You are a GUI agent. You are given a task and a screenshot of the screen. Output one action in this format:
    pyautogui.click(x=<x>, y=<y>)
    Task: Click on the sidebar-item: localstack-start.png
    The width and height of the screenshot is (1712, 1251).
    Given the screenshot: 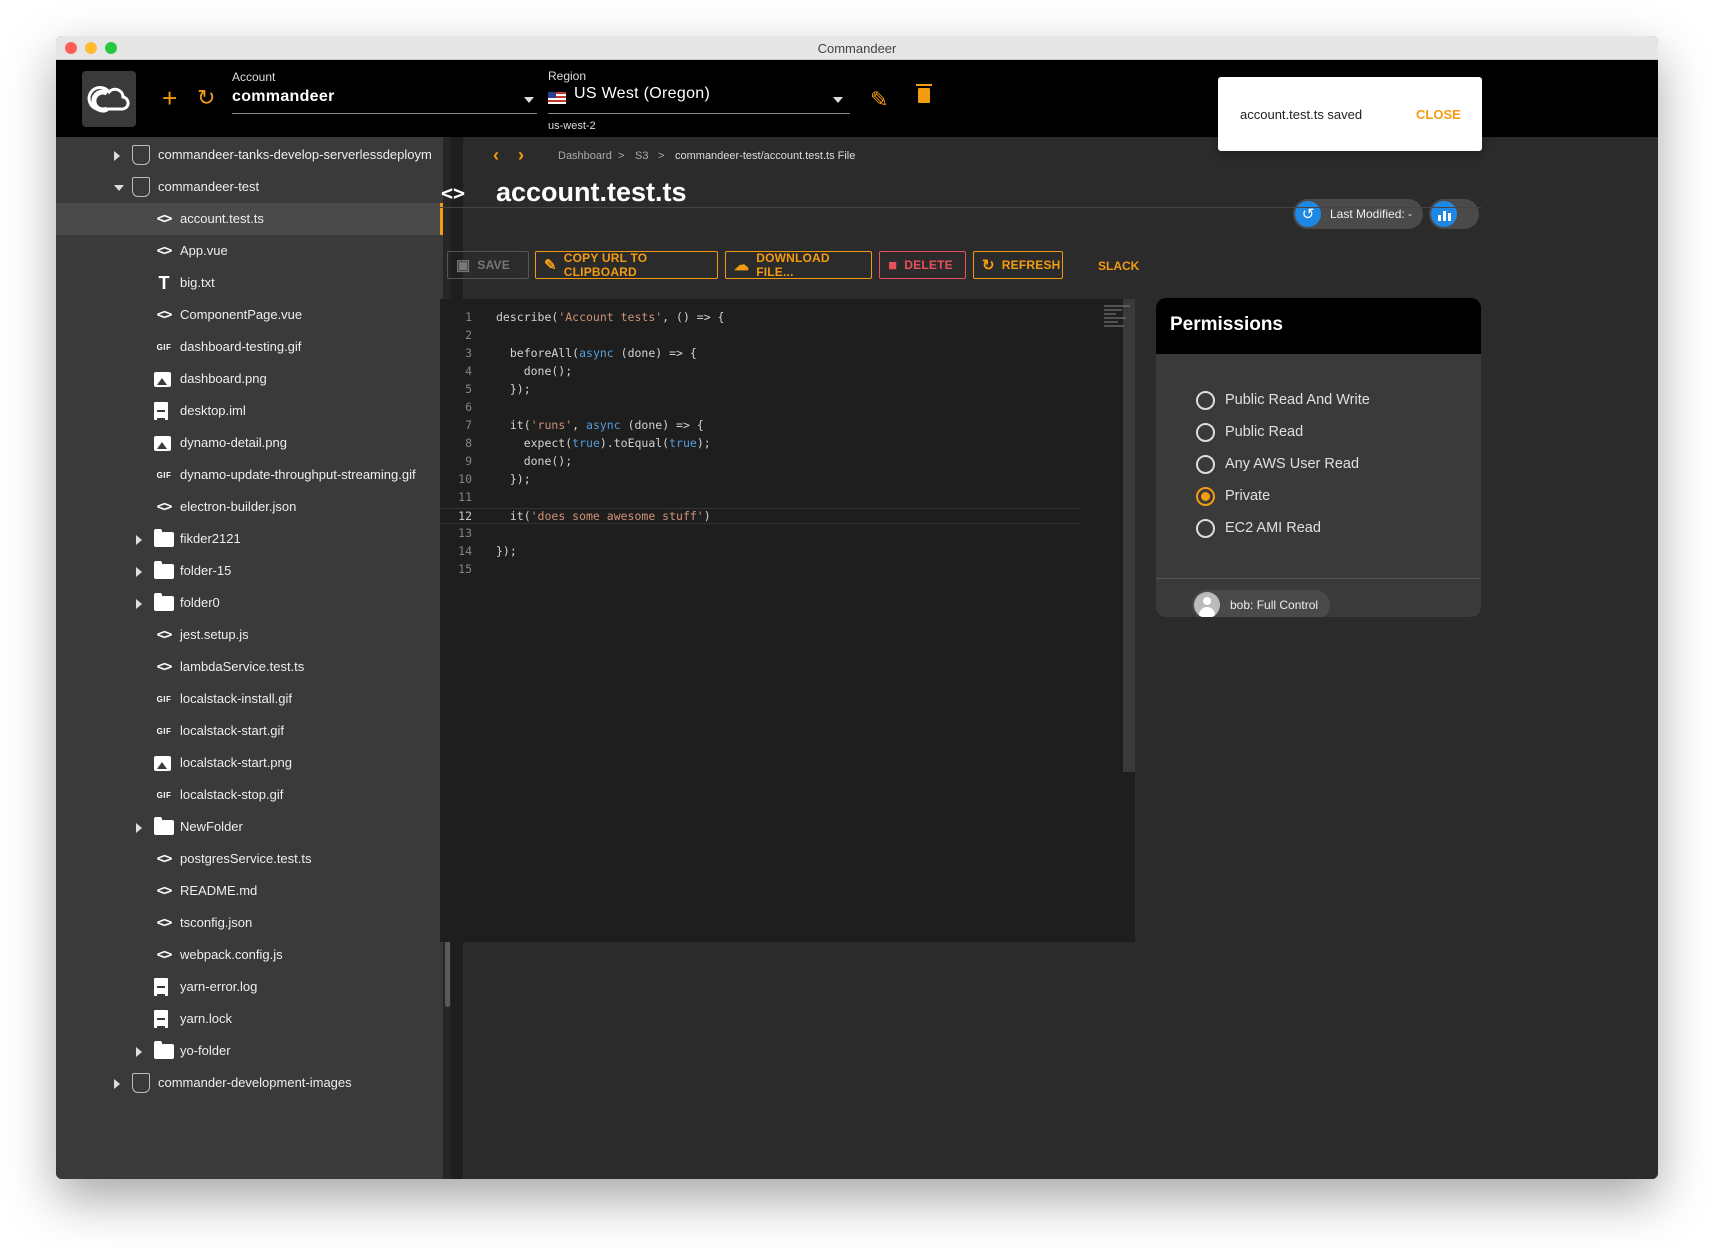 What is the action you would take?
    pyautogui.click(x=249, y=763)
    